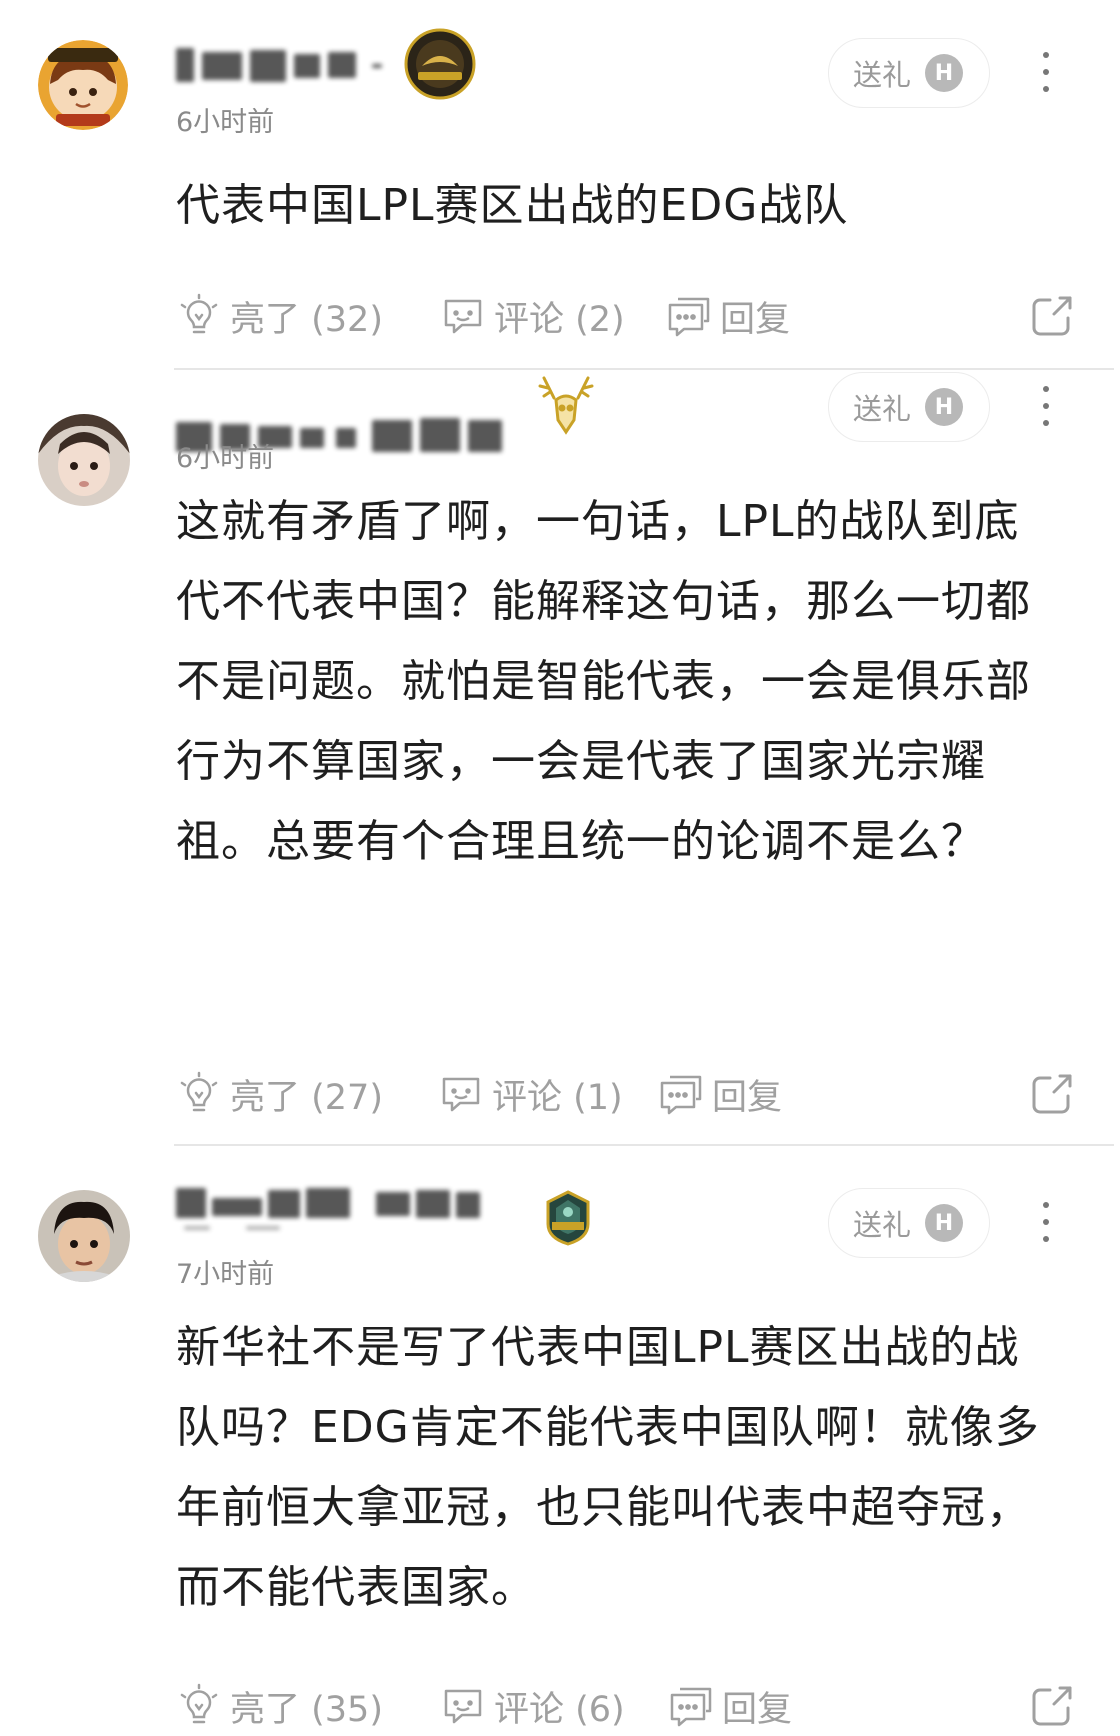 Image resolution: width=1120 pixels, height=1736 pixels. Describe the element at coordinates (568, 1218) in the screenshot. I see `rank-badge-icon` at that location.